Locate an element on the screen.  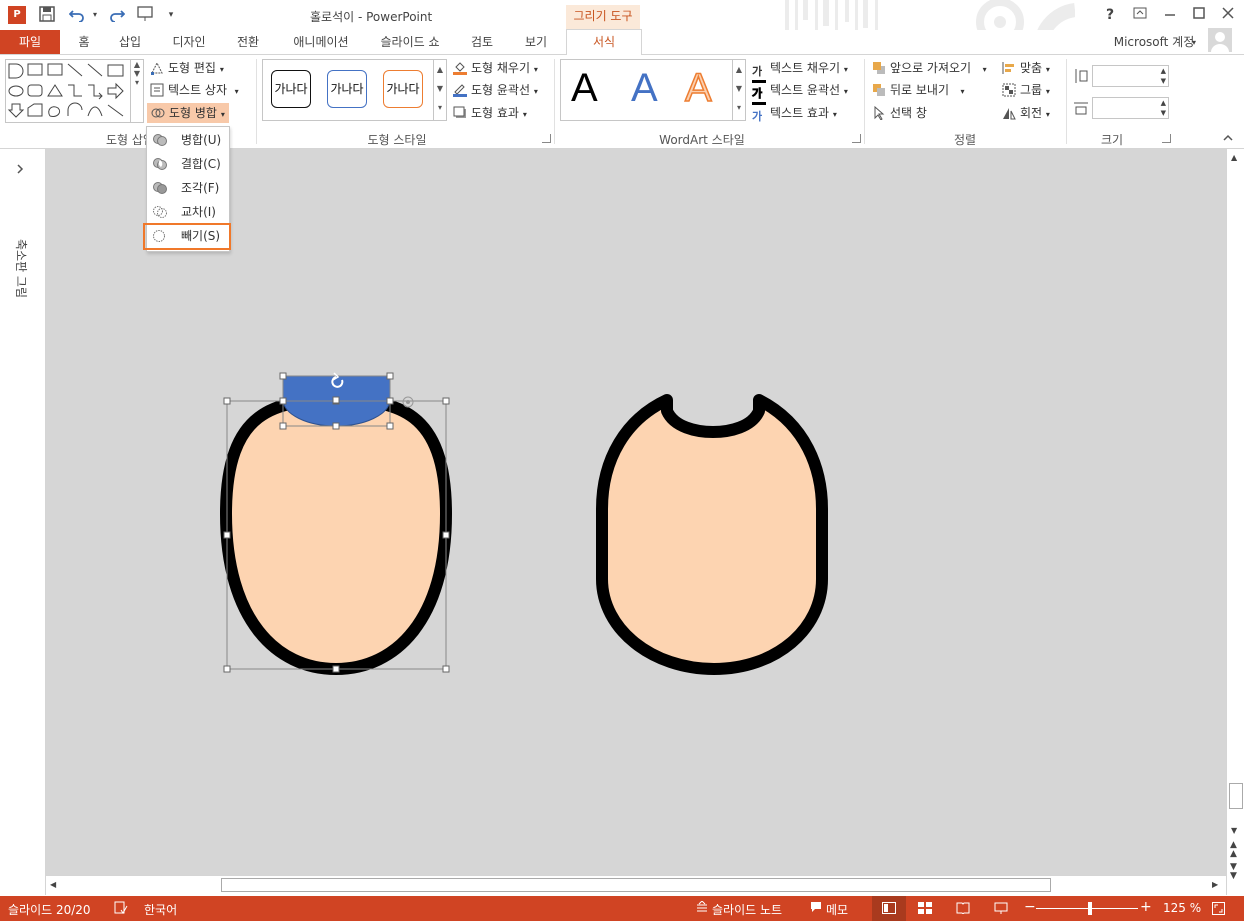
scroll-right-icon: ▶ is located at coordinates (1215, 884).